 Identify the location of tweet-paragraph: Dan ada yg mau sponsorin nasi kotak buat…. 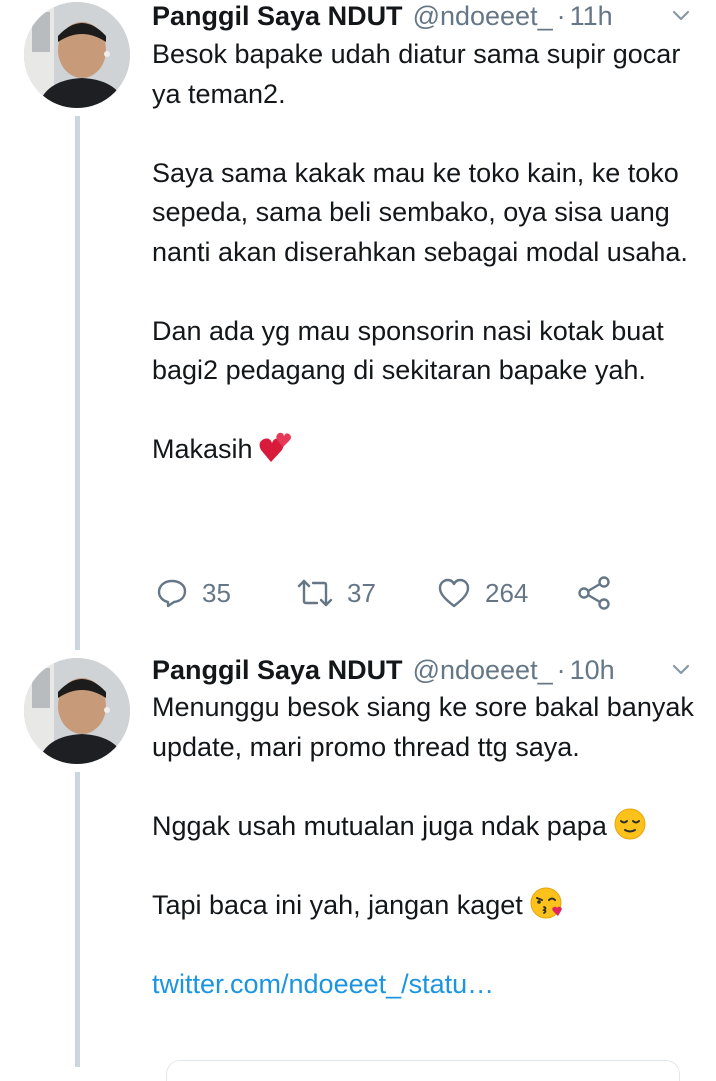
(408, 350).